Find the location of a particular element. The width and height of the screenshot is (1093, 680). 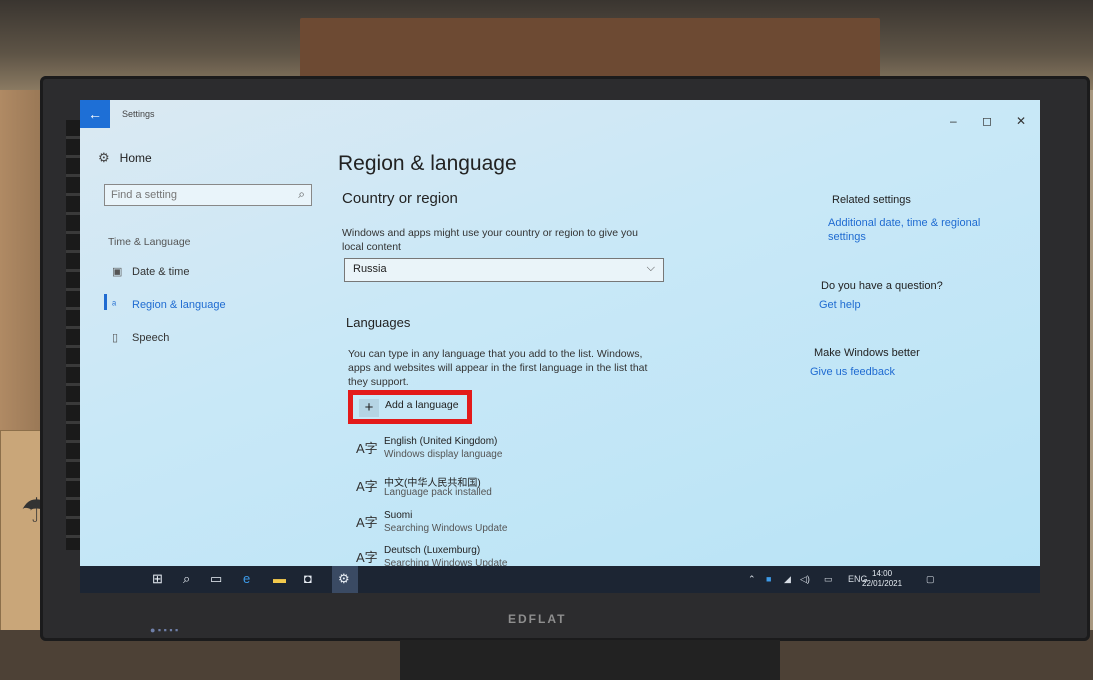

maximize-button: ◻ is located at coordinates (987, 121).